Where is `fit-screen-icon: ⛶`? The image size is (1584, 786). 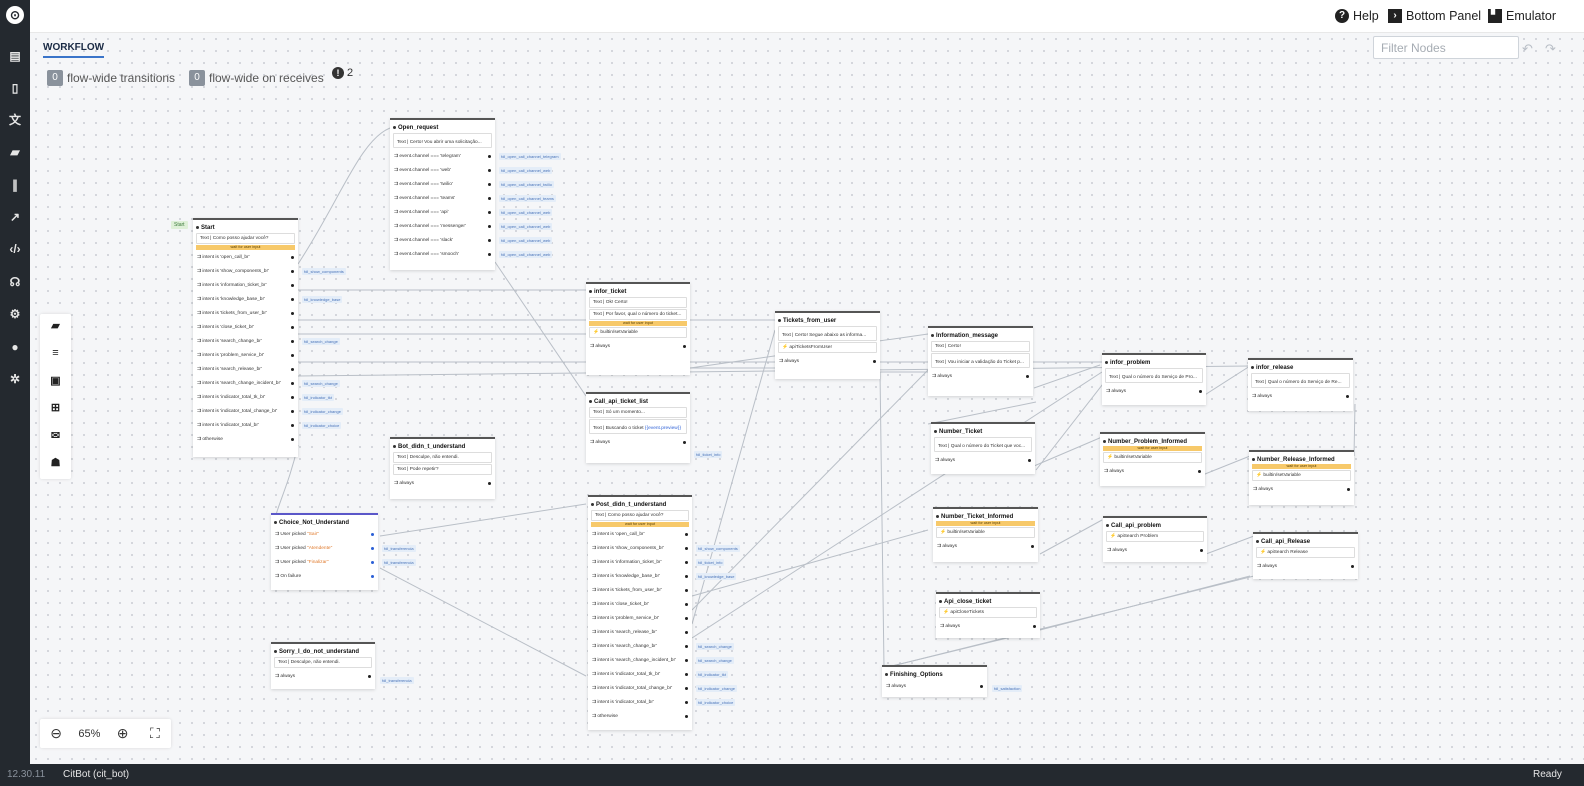 fit-screen-icon: ⛶ is located at coordinates (155, 733).